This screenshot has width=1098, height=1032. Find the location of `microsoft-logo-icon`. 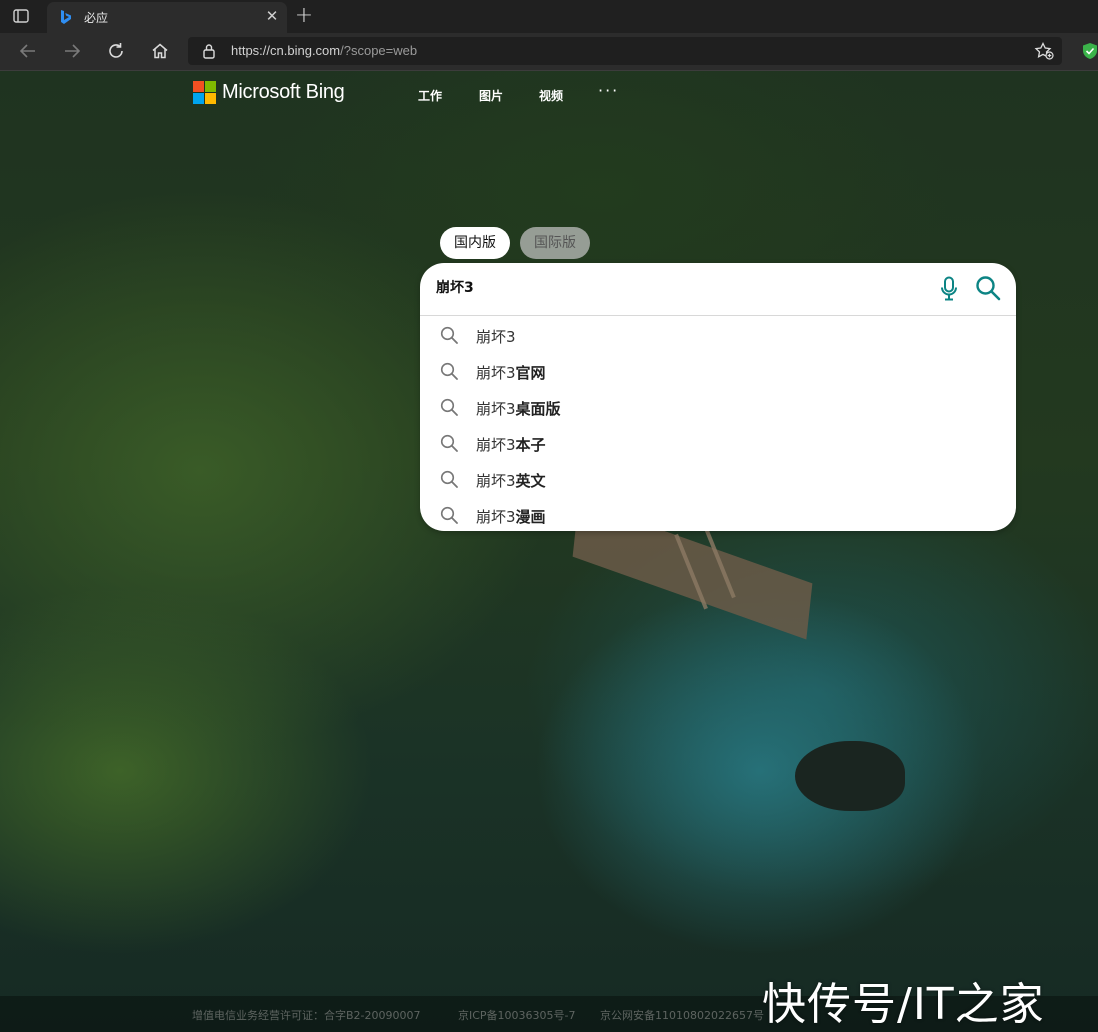

microsoft-logo-icon is located at coordinates (204, 92).